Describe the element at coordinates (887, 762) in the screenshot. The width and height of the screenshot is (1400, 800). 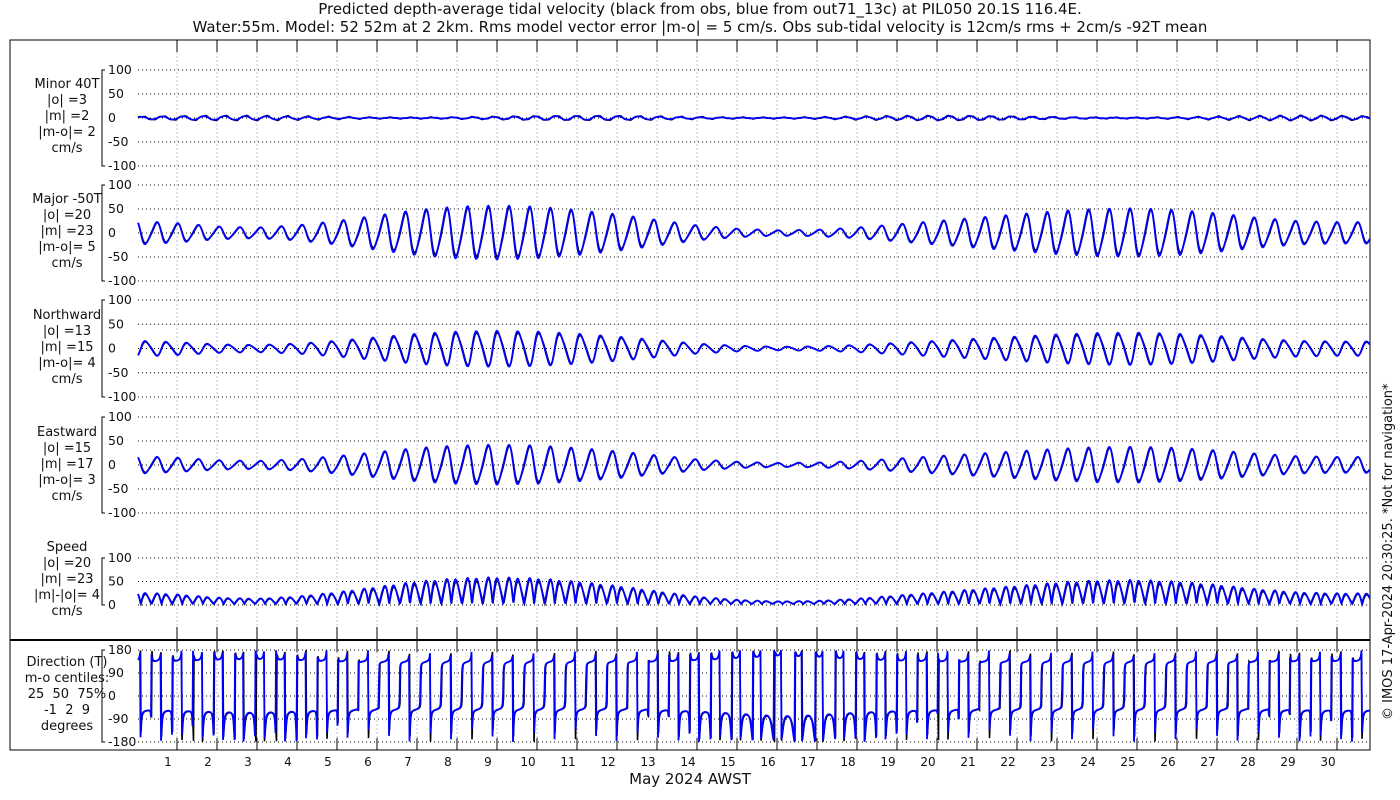
I see `x-tick-label: 19` at that location.